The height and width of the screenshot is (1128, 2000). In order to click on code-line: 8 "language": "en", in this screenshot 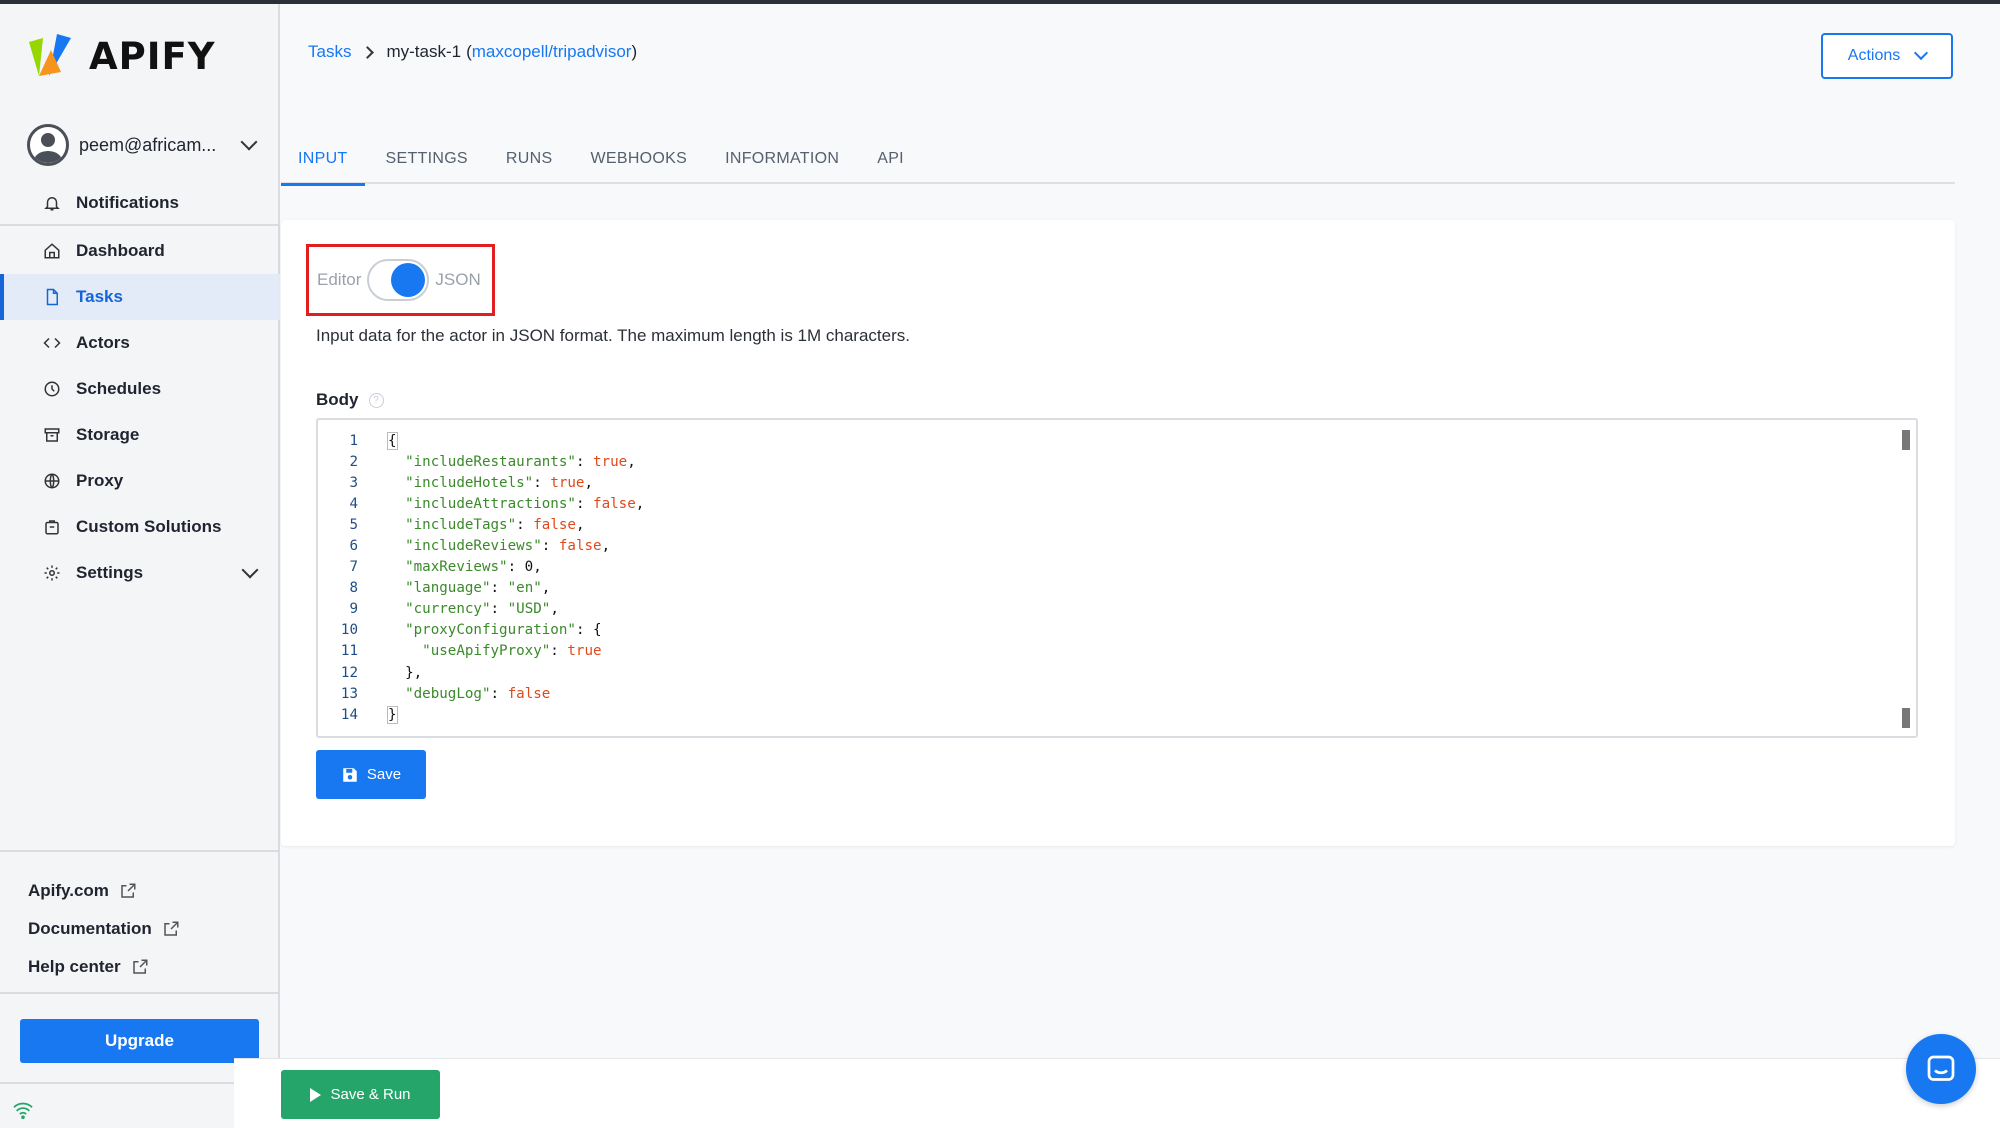, I will do `click(481, 588)`.